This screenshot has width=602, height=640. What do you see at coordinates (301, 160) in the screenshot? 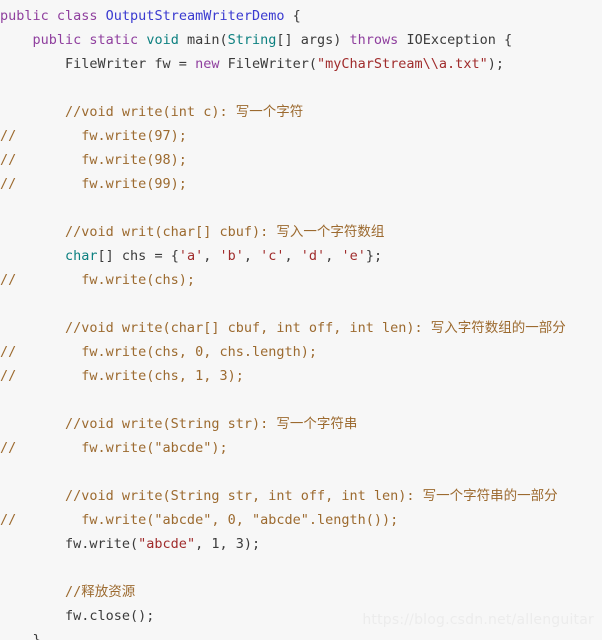
I see `code-line: // fw.write(98);` at bounding box center [301, 160].